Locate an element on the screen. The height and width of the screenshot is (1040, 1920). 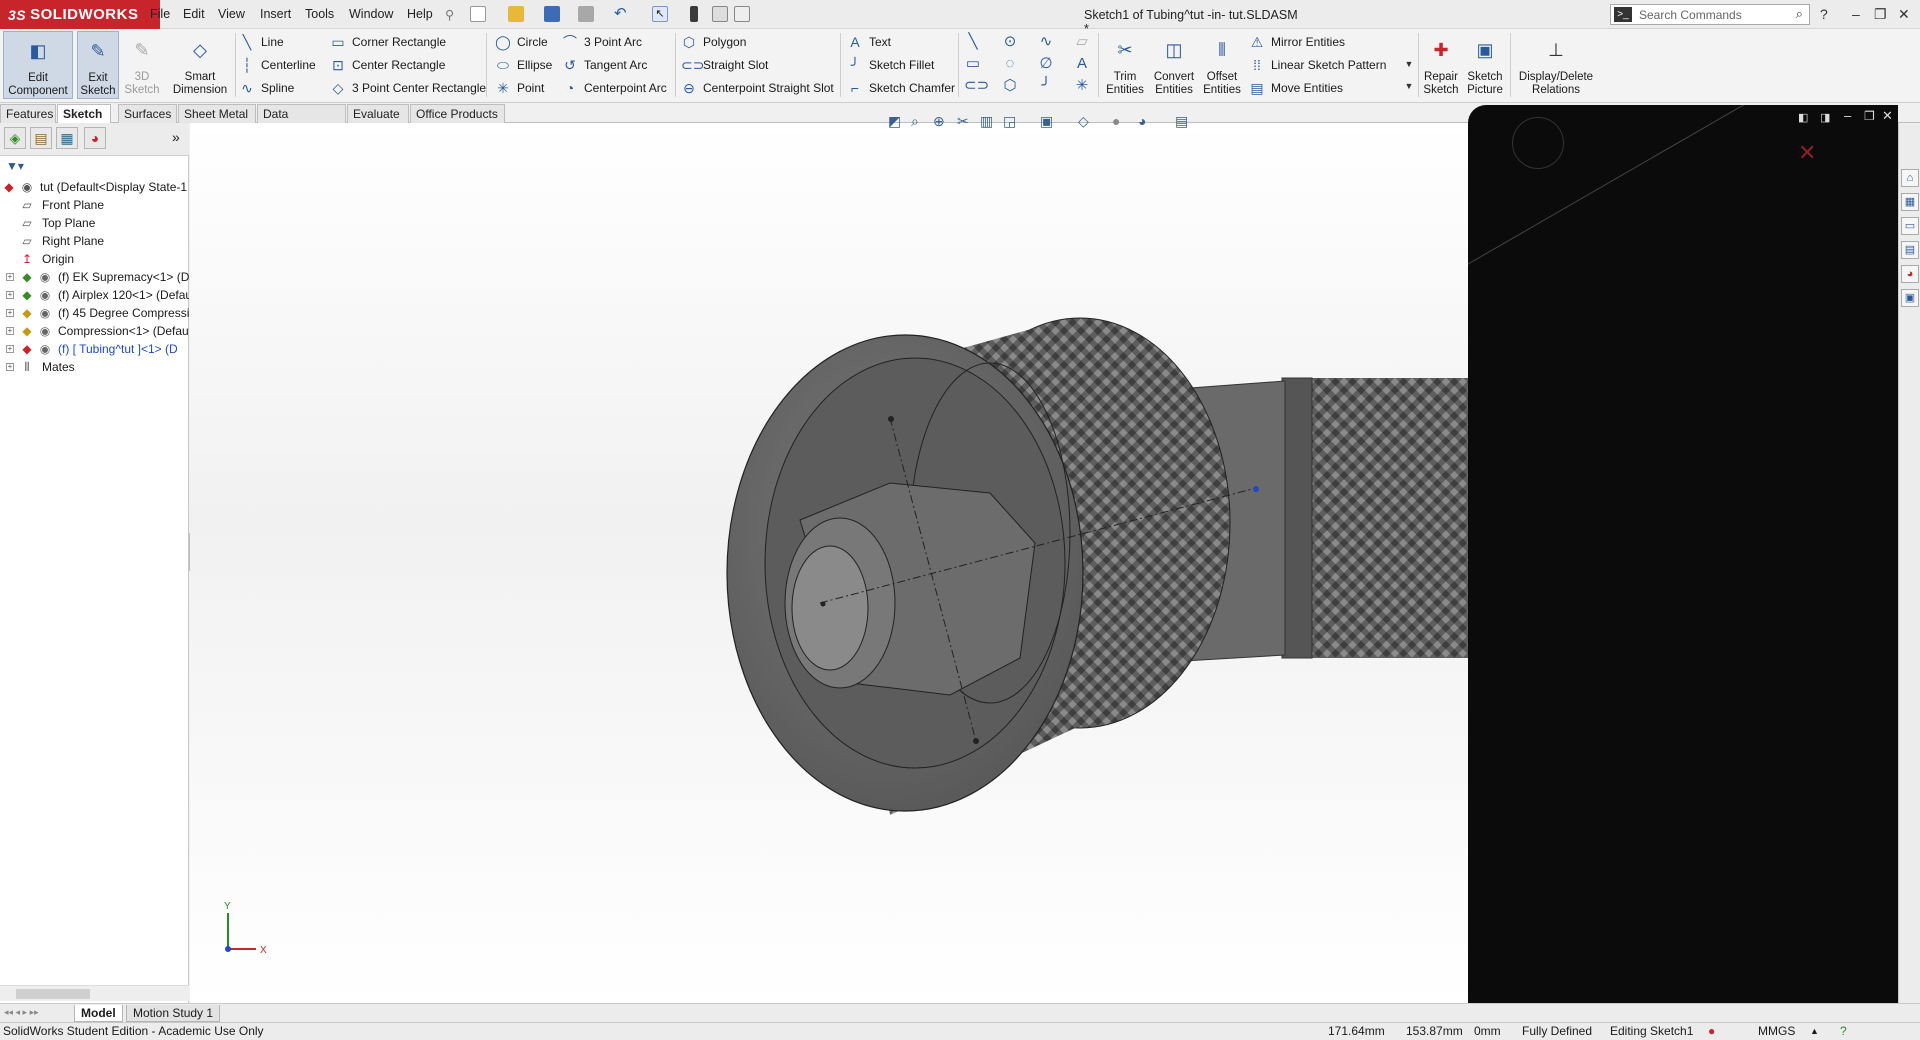
mirror-entities-button: ⚠ Mirror Entities is located at coordinates (1296, 42).